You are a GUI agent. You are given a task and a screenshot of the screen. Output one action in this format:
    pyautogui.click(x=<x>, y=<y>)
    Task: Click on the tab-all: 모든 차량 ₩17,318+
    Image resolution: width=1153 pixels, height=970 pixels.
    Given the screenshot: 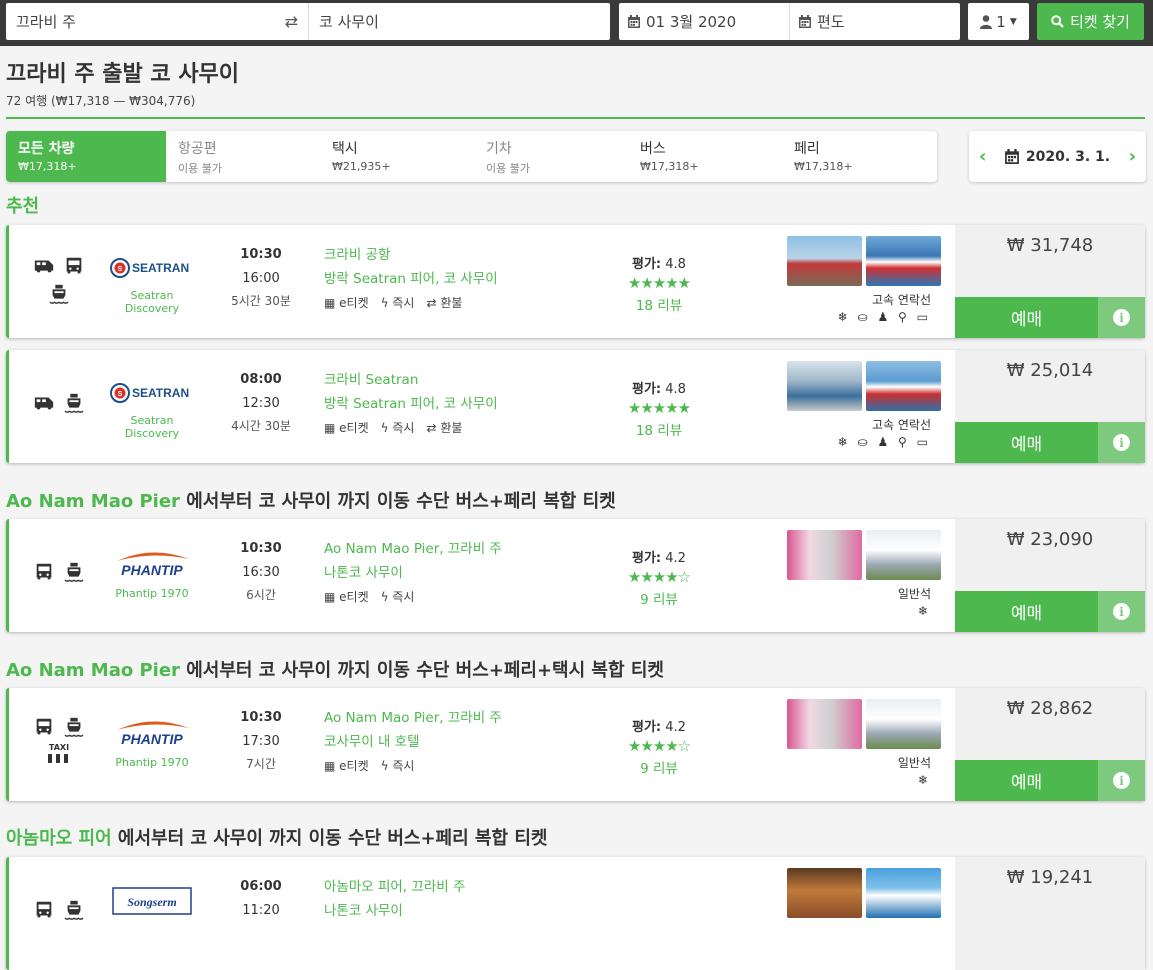 What is the action you would take?
    pyautogui.click(x=86, y=156)
    